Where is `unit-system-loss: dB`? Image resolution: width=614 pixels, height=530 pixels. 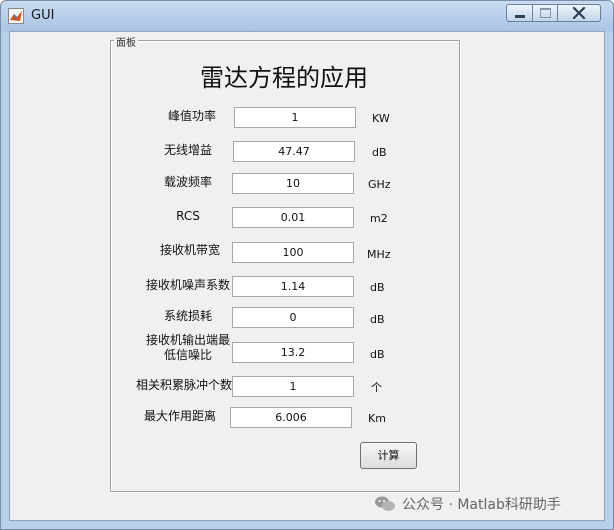 unit-system-loss: dB is located at coordinates (377, 319).